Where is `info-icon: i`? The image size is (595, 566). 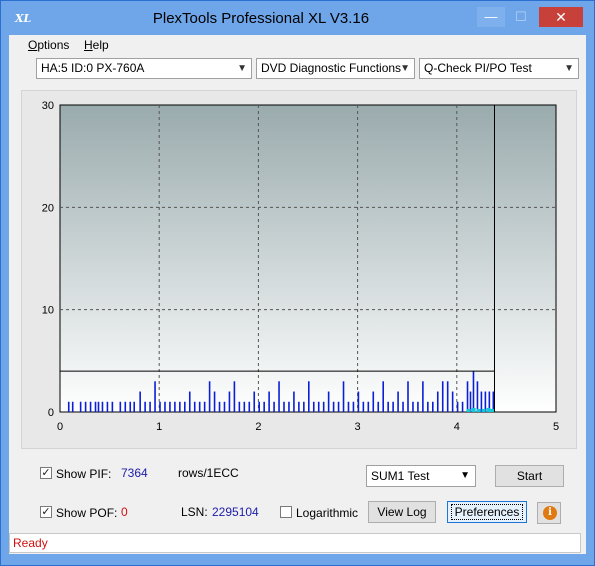
info-icon: i is located at coordinates (550, 513).